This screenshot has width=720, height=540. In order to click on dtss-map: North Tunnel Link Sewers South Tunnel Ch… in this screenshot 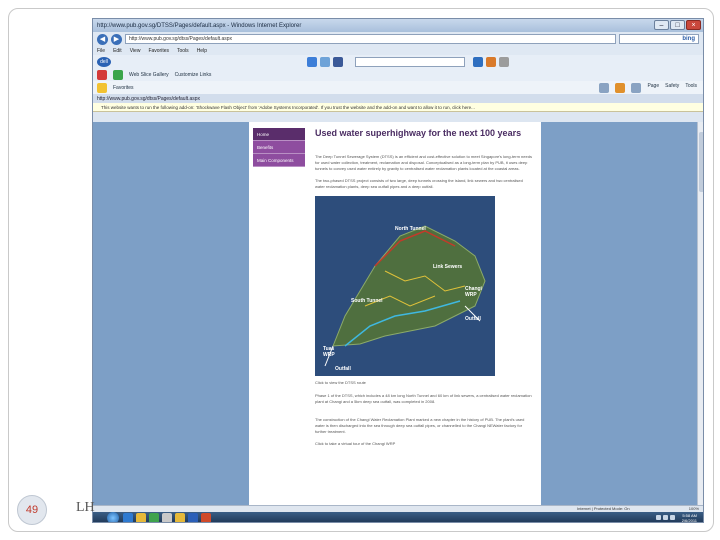, I will do `click(405, 286)`.